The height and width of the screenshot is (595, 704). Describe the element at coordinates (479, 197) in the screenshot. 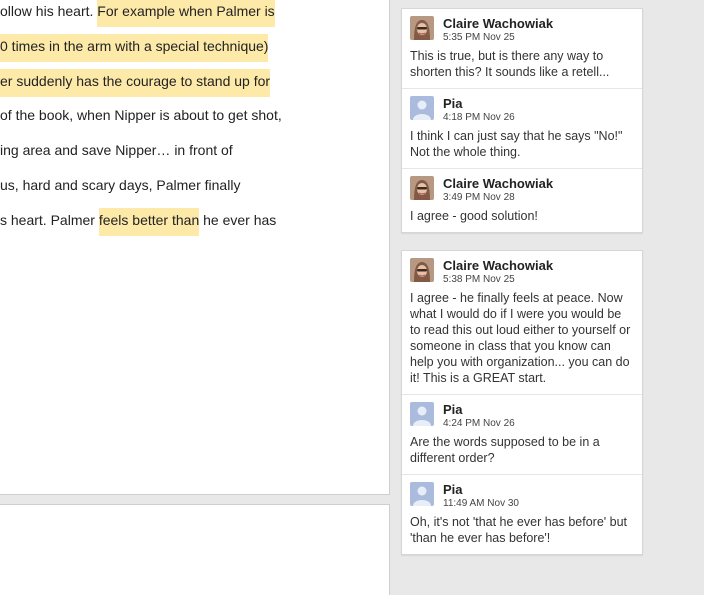

I see `comment-timestamp: 3:49 PM Nov 28` at that location.